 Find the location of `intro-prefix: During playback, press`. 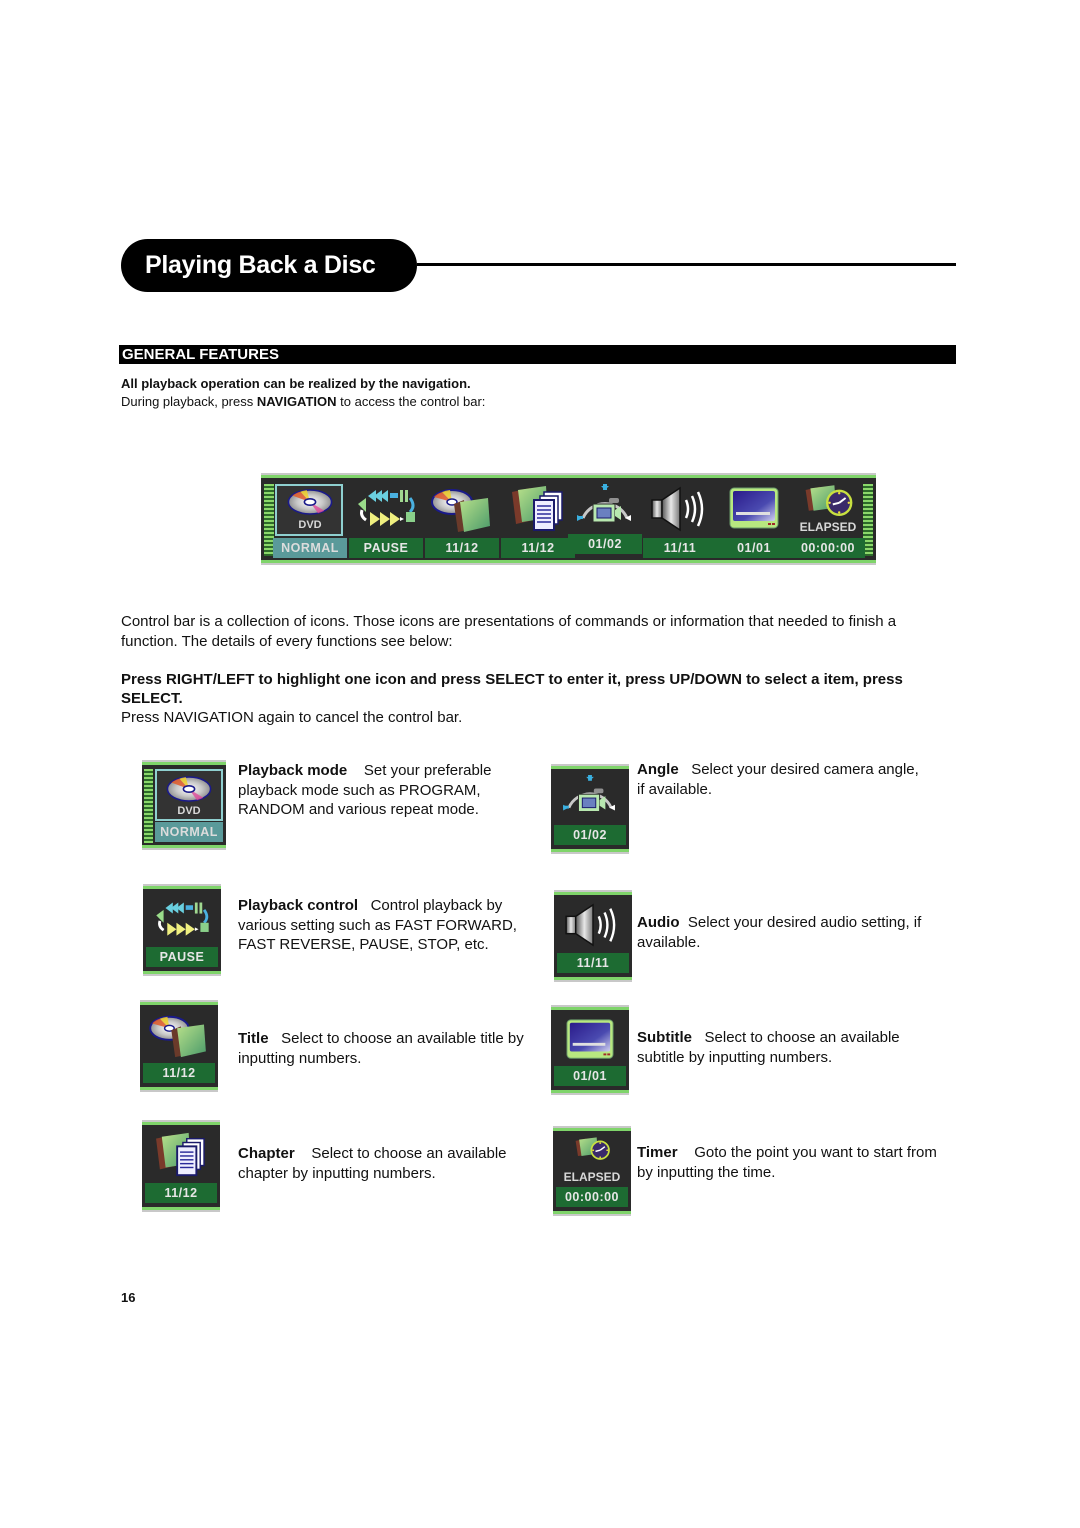

intro-prefix: During playback, press is located at coordinates (189, 401).